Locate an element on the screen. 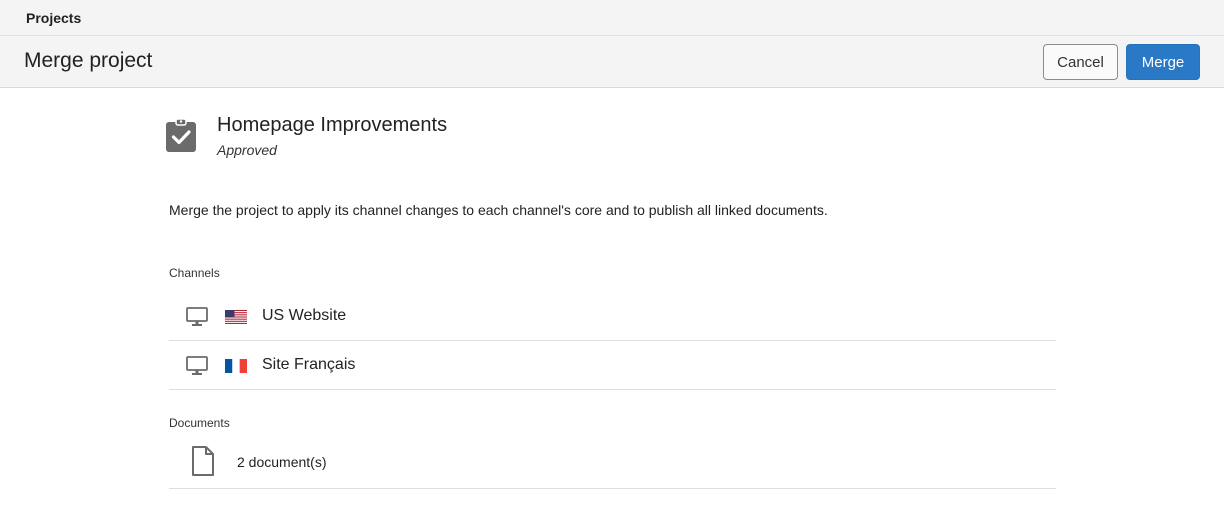 Image resolution: width=1224 pixels, height=514 pixels. top-bar: Projects is located at coordinates (612, 18).